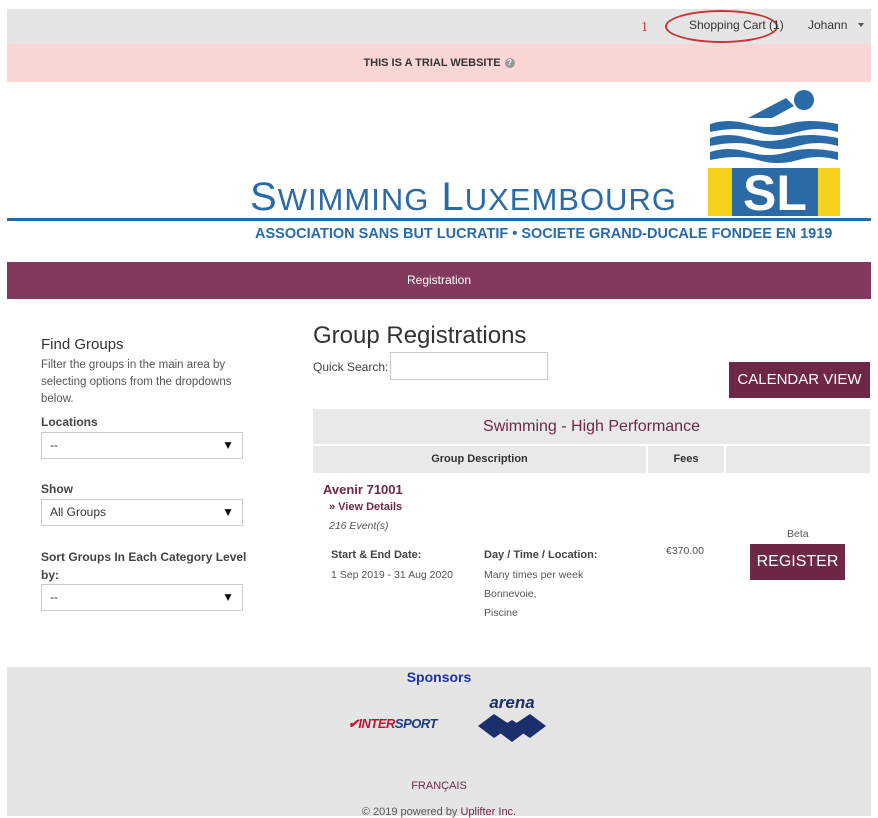 The image size is (878, 818). Describe the element at coordinates (512, 718) in the screenshot. I see `arena-logo: arena` at that location.